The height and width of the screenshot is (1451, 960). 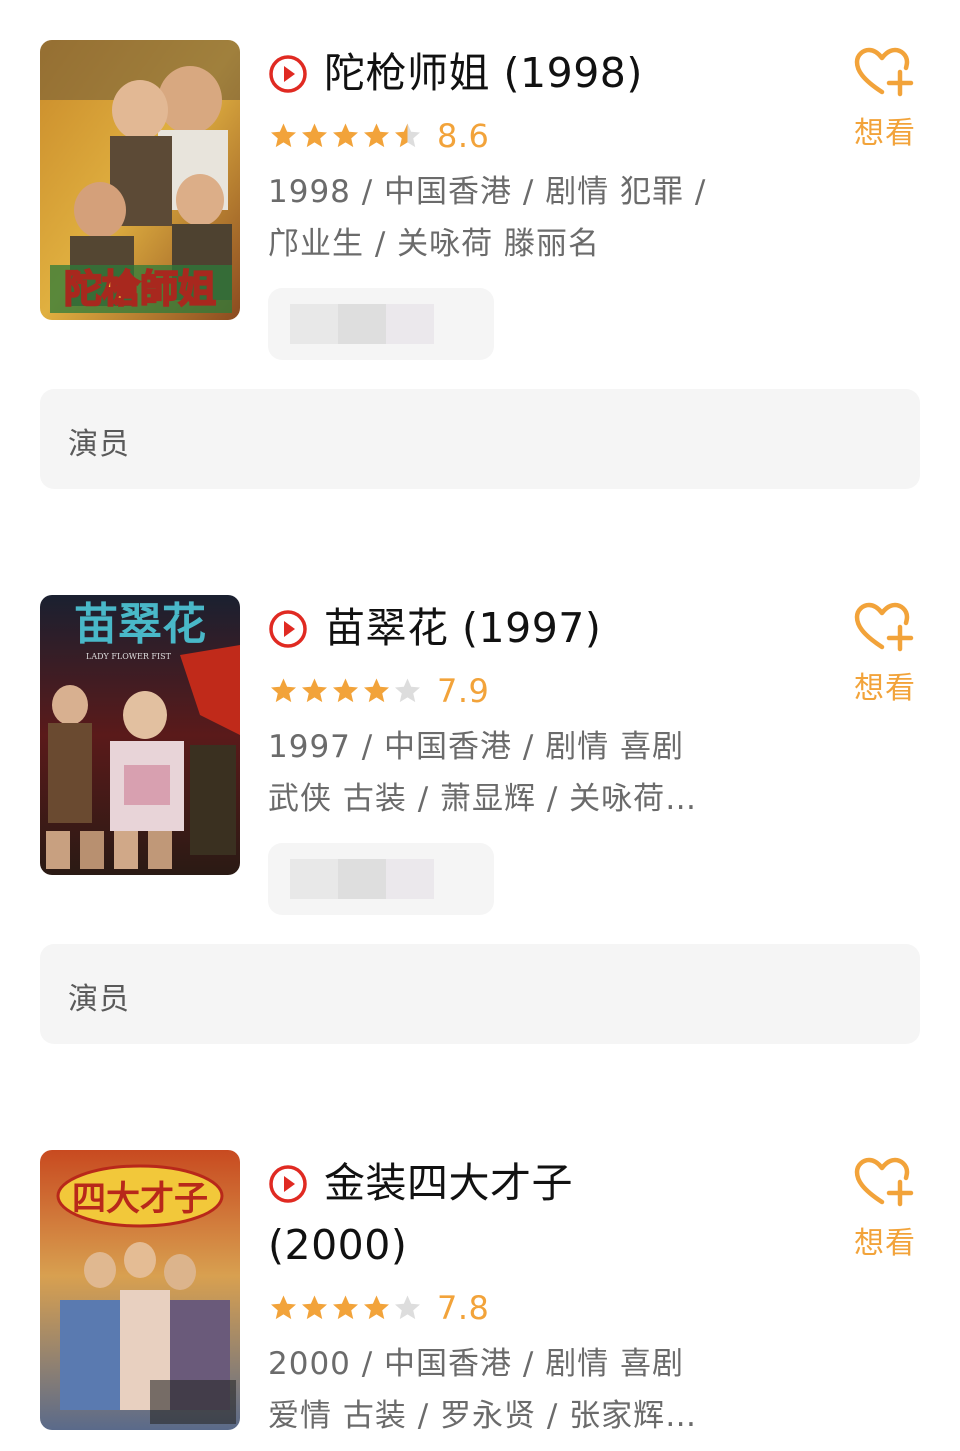 What do you see at coordinates (487, 192) in the screenshot?
I see `movie-meta-line: 1998 / 中国香港 / 剧情 犯罪 /` at bounding box center [487, 192].